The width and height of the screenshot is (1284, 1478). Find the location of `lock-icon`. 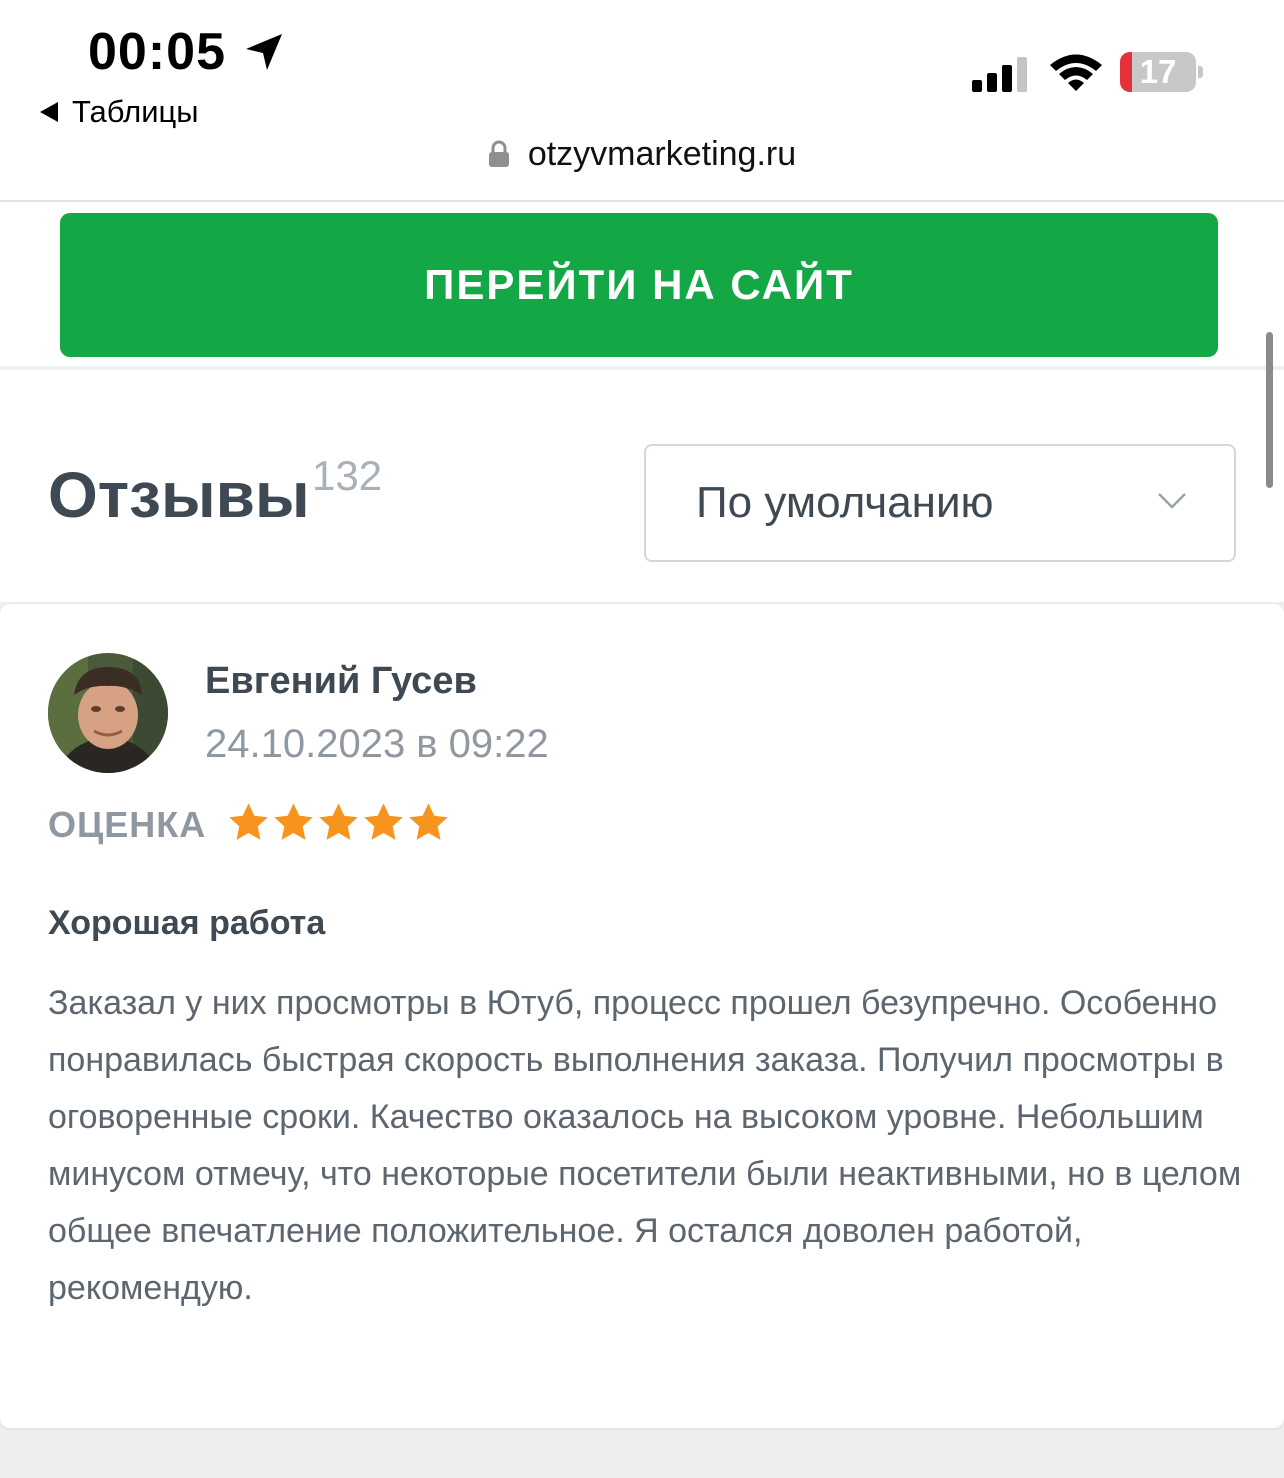

lock-icon is located at coordinates (498, 153).